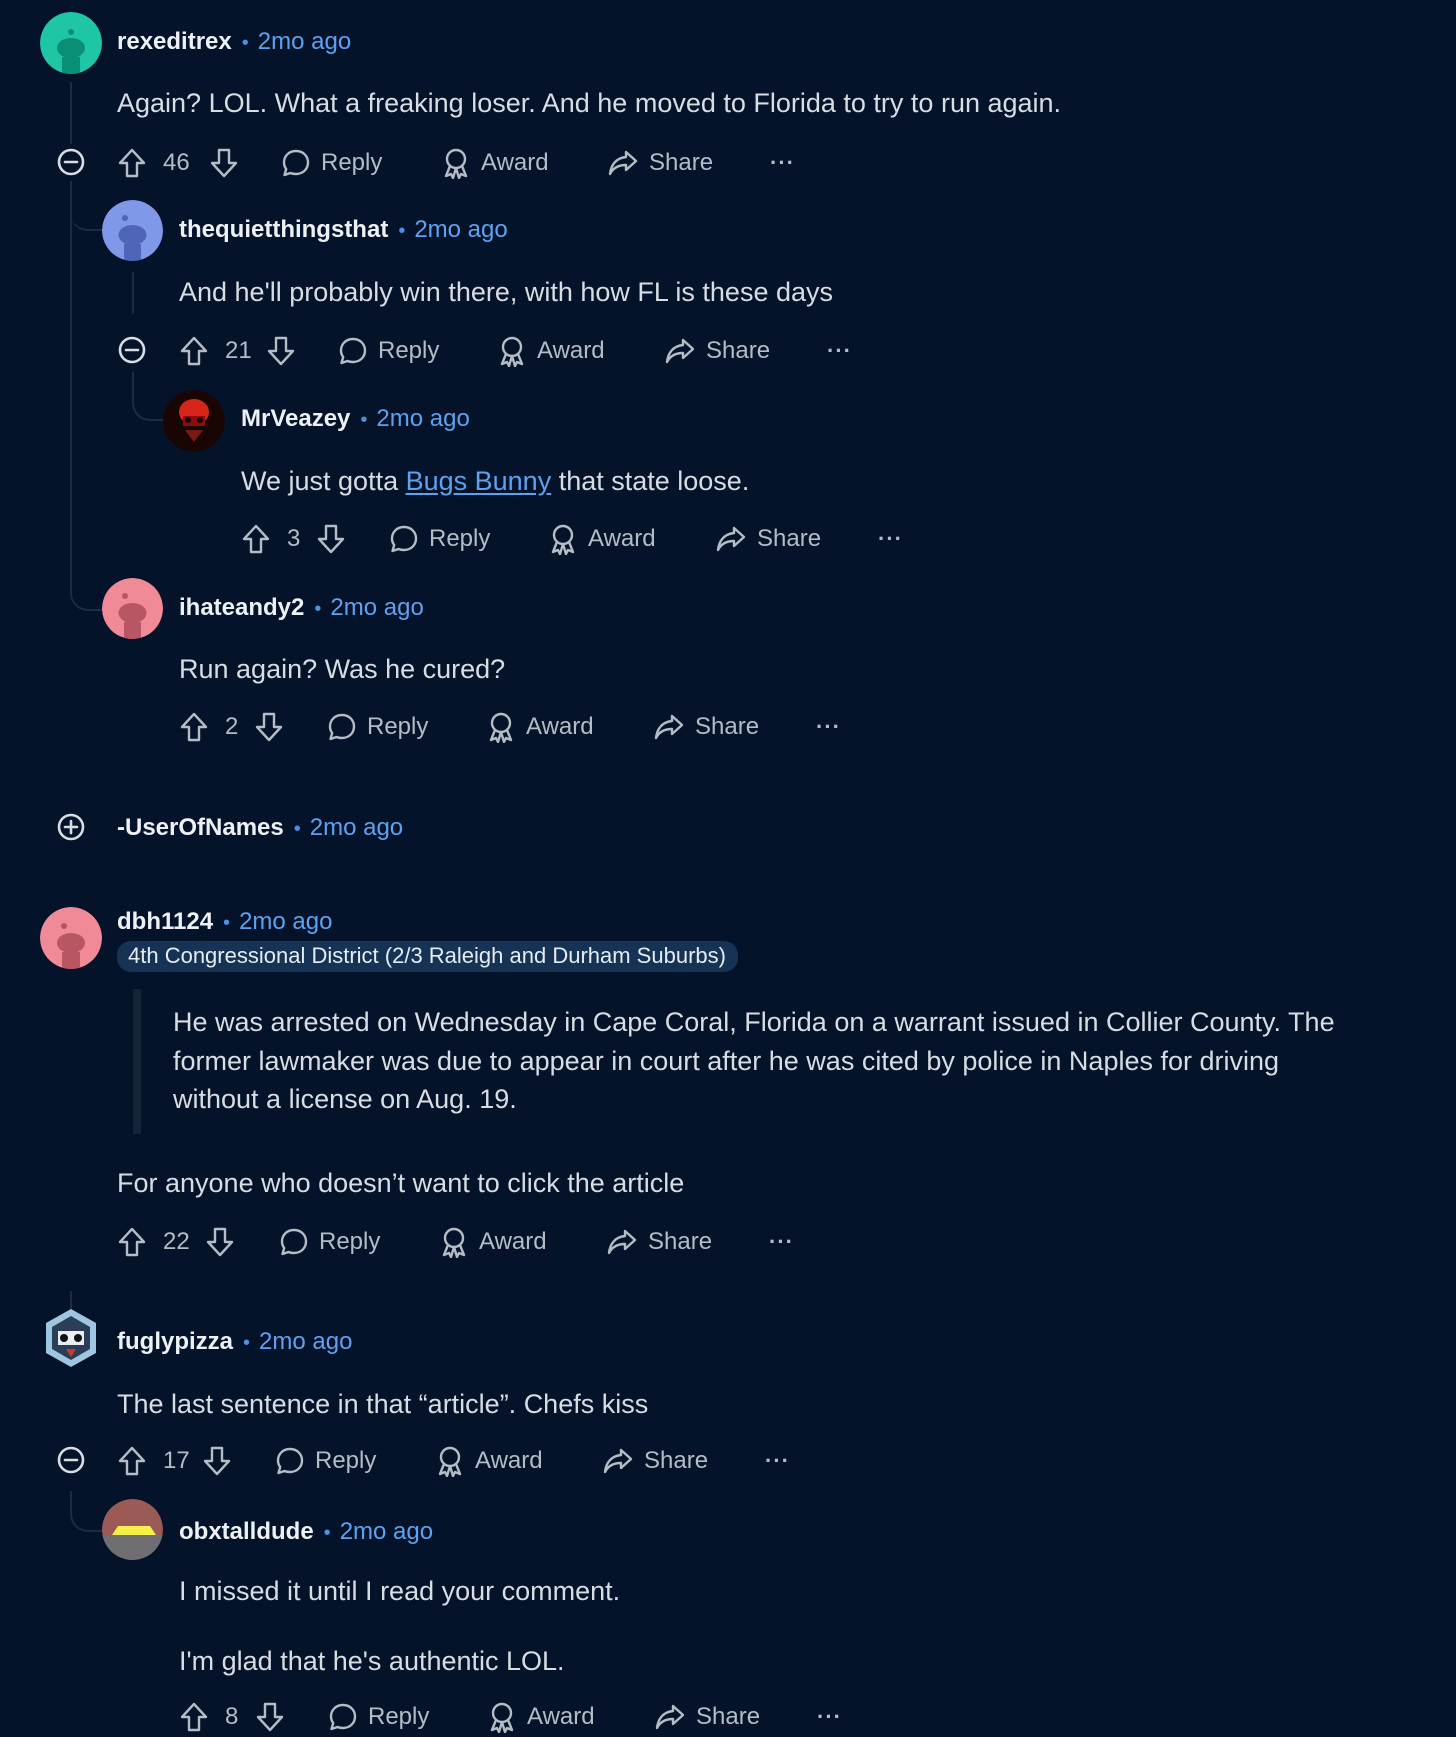 This screenshot has height=1737, width=1456. What do you see at coordinates (241, 608) in the screenshot?
I see `username: ihateandy2` at bounding box center [241, 608].